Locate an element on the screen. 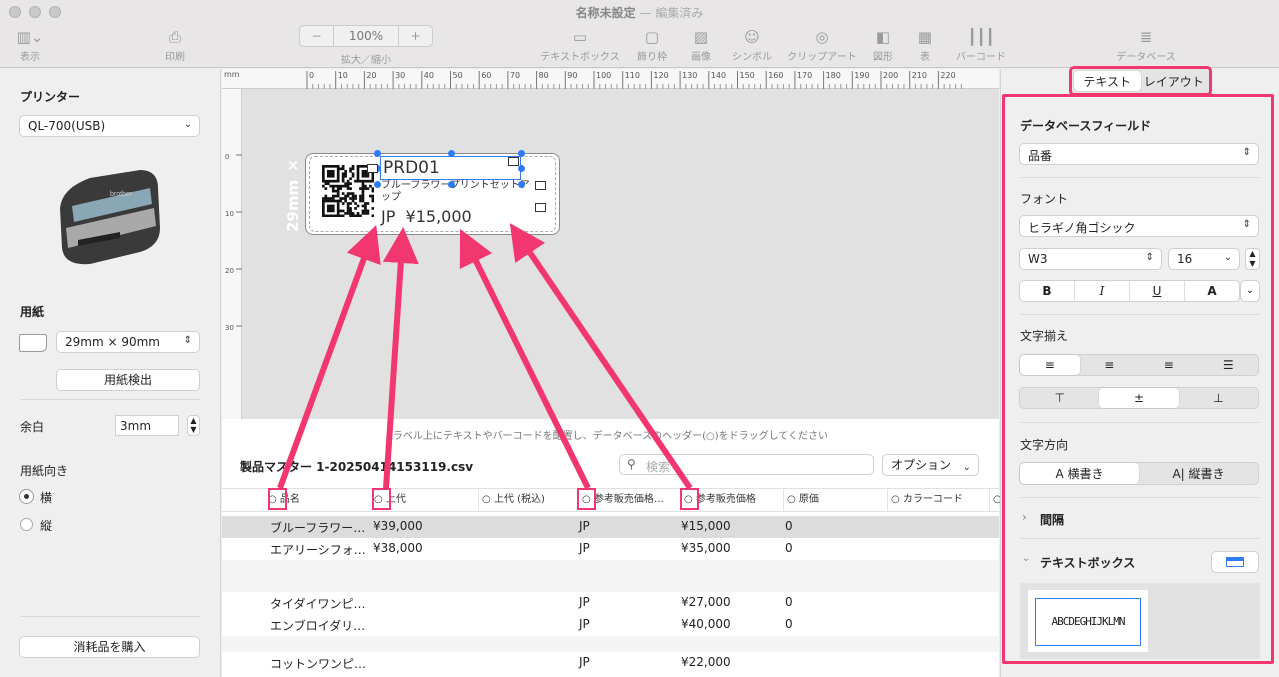 This screenshot has width=1279, height=677. ruler-unit: mm is located at coordinates (232, 74).